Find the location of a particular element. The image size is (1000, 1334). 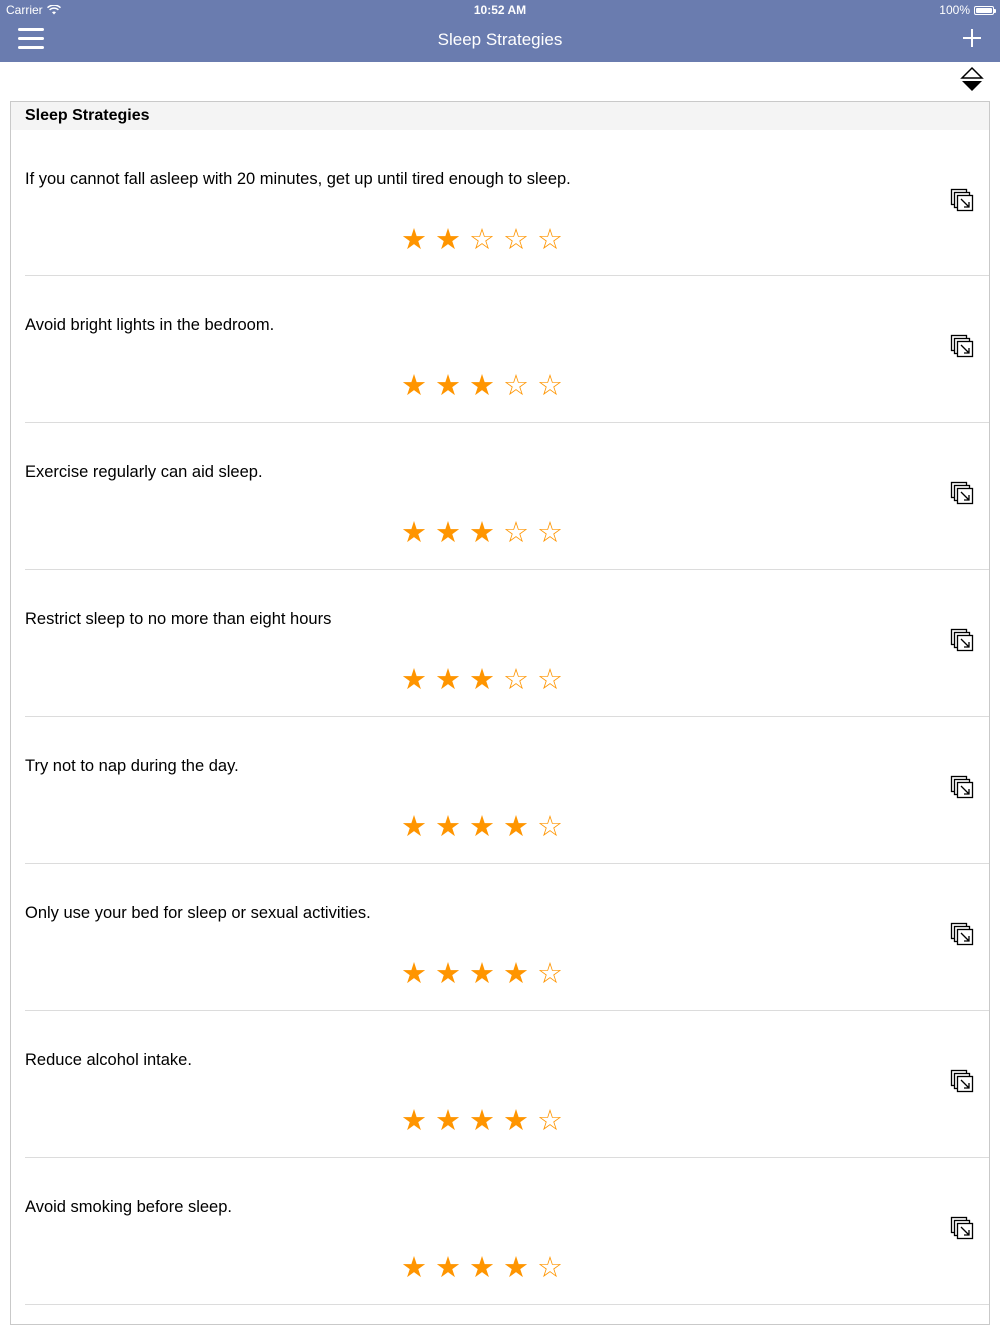

sort-toggle-icon is located at coordinates (972, 80).